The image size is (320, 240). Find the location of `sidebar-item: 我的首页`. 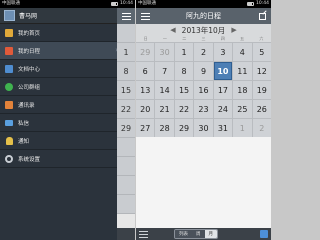

sidebar-item: 我的首页 is located at coordinates (67, 33).